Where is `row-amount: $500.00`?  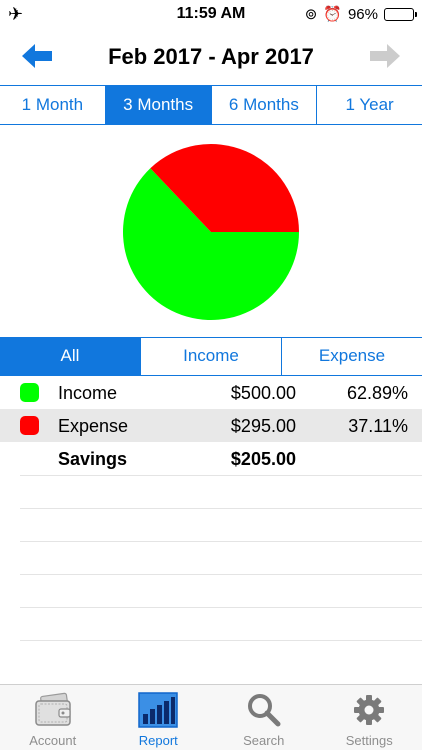
row-amount: $500.00 is located at coordinates (263, 393).